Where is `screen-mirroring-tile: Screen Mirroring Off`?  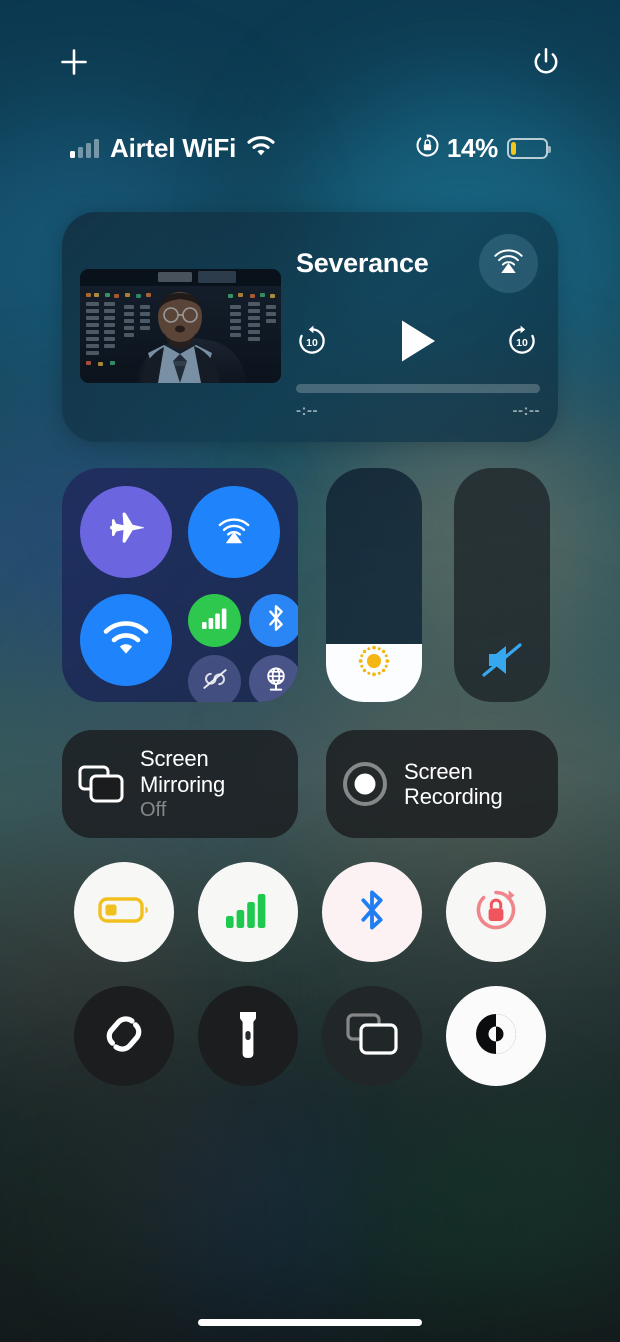 screen-mirroring-tile: Screen Mirroring Off is located at coordinates (180, 784).